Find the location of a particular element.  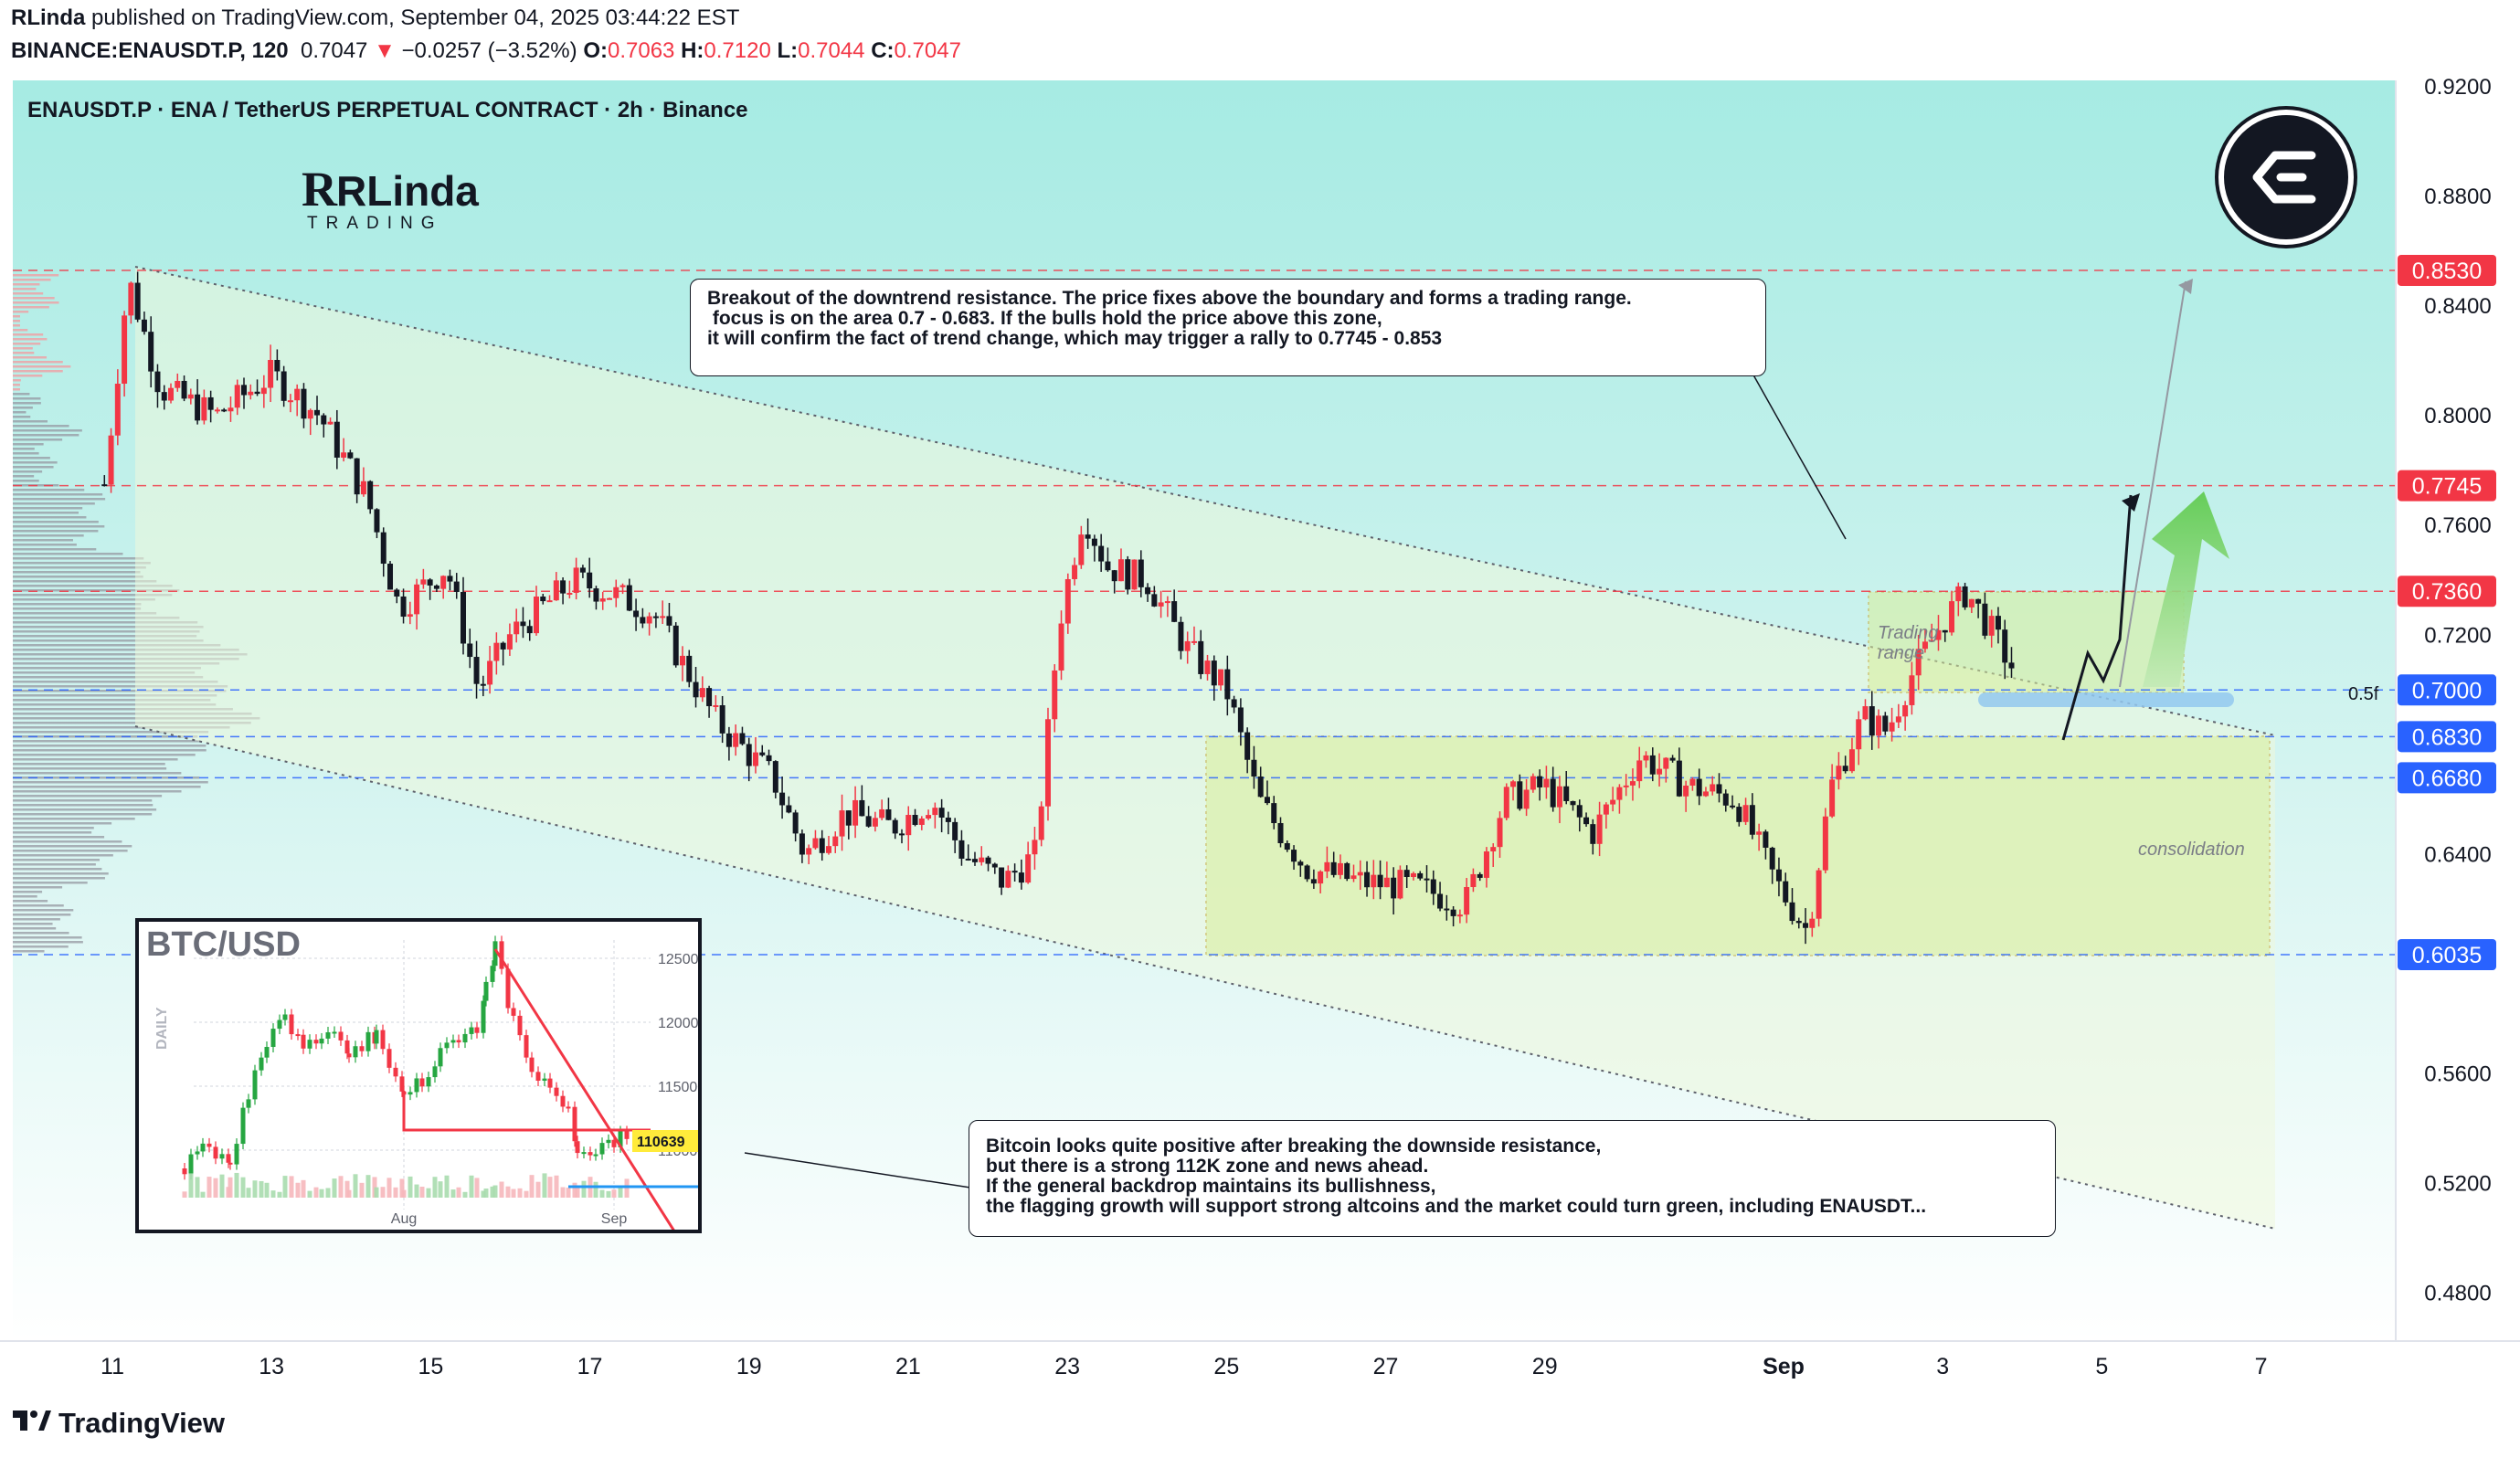

brand-logo-mark: R is located at coordinates (320, 189).